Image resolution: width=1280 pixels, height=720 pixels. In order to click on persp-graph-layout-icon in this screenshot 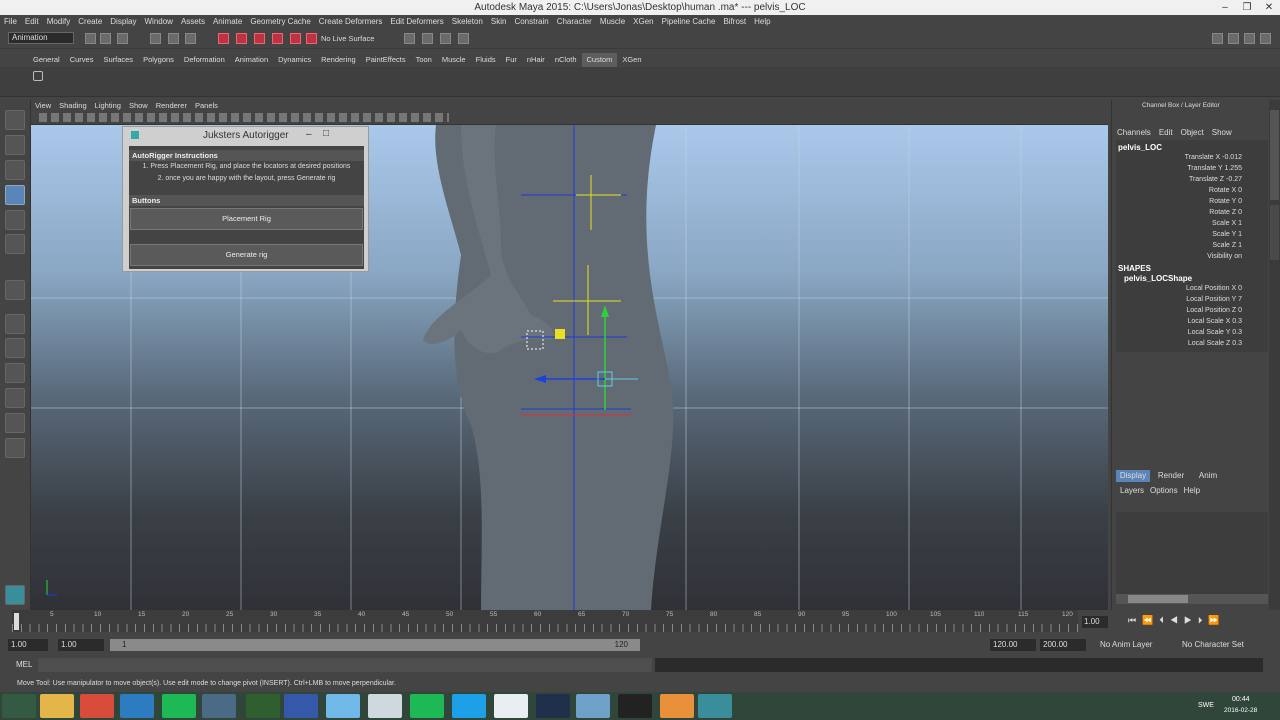, I will do `click(15, 398)`.